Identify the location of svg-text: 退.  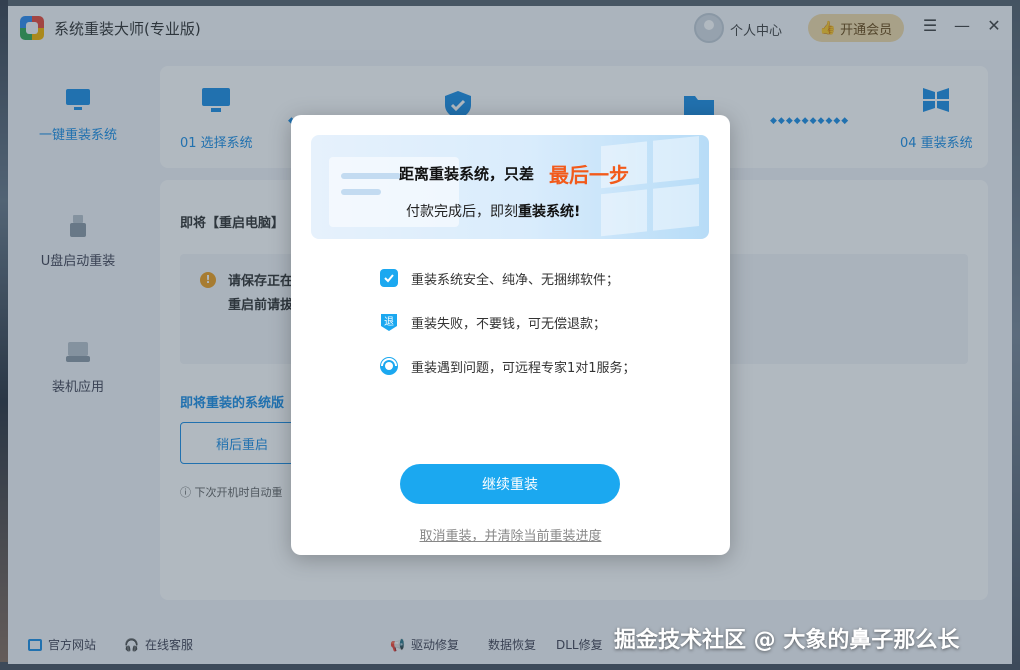
(389, 322).